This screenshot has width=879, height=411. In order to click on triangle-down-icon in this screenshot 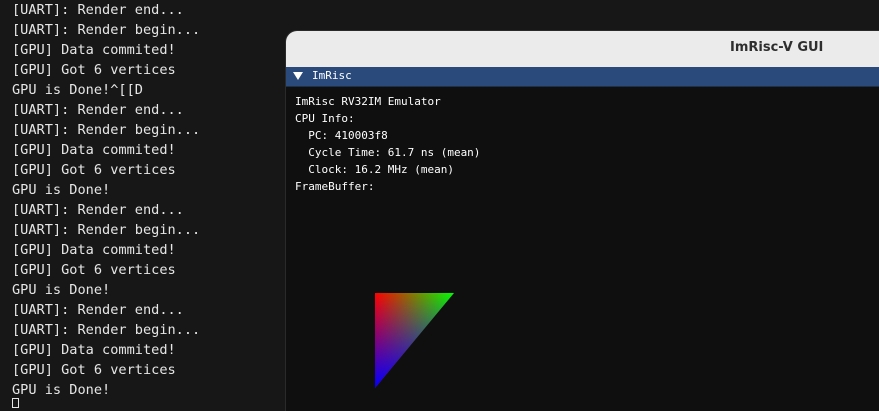, I will do `click(298, 76)`.